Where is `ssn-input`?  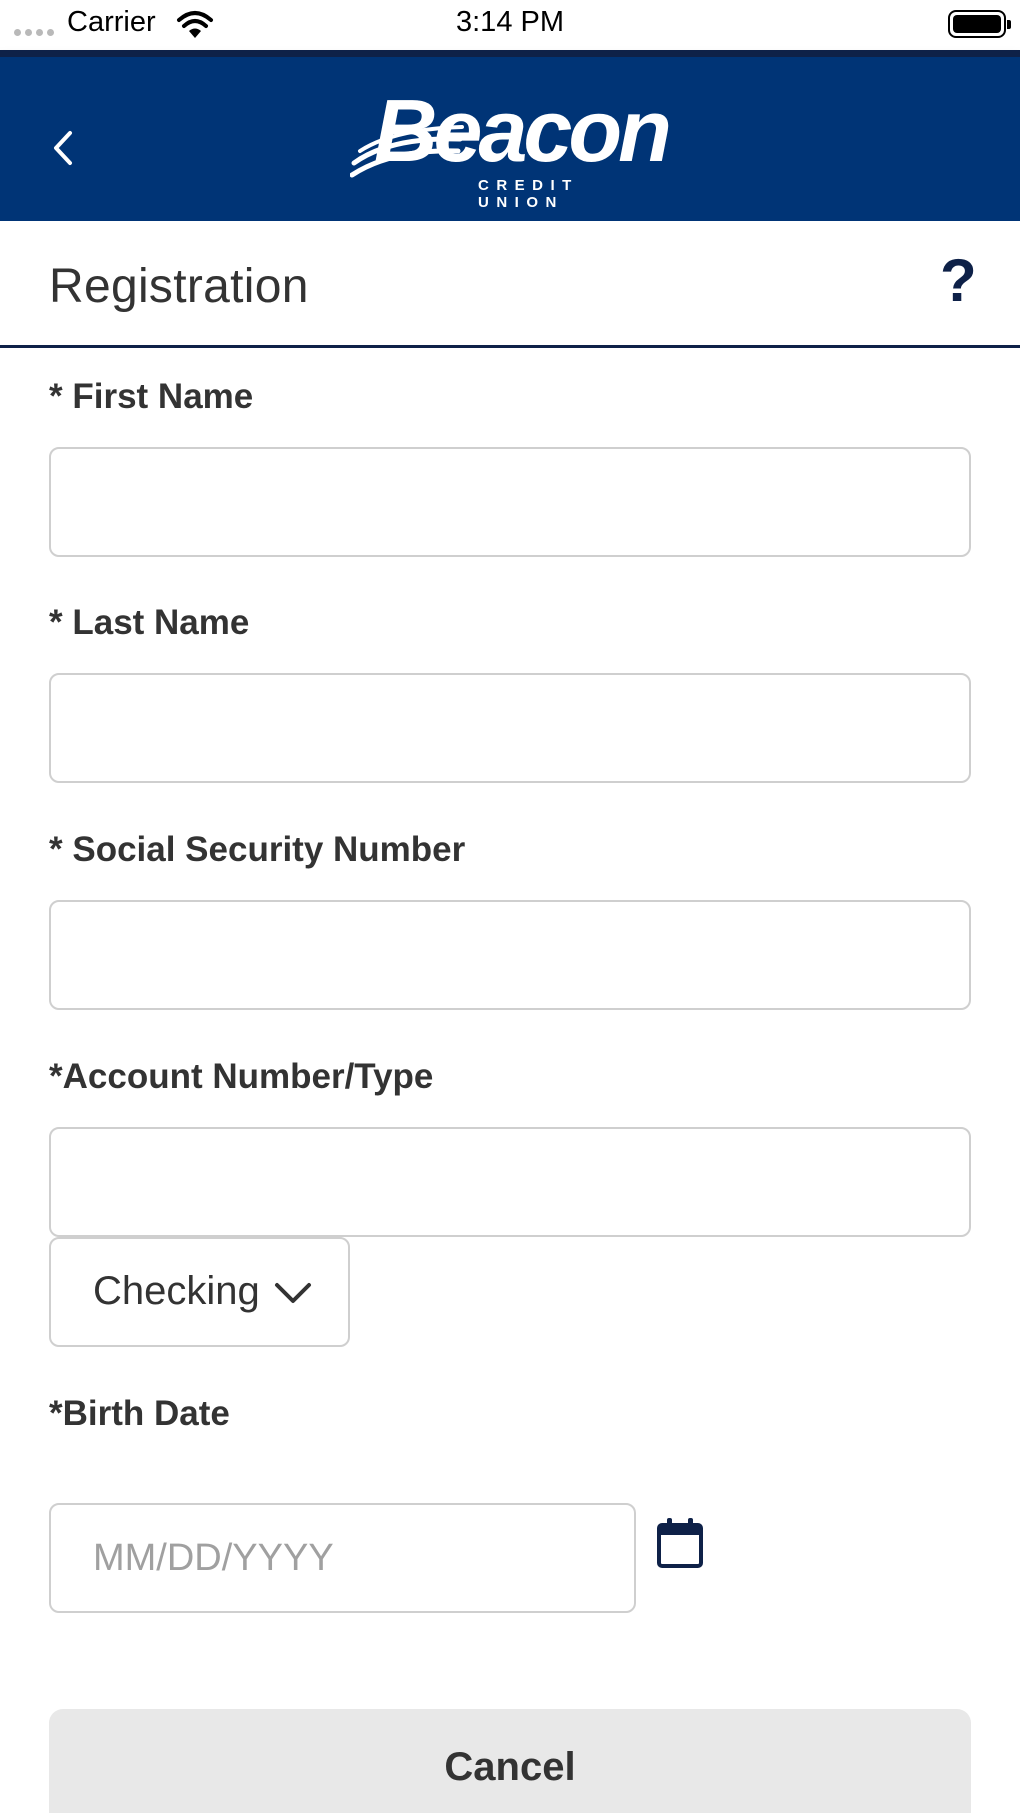 ssn-input is located at coordinates (510, 955).